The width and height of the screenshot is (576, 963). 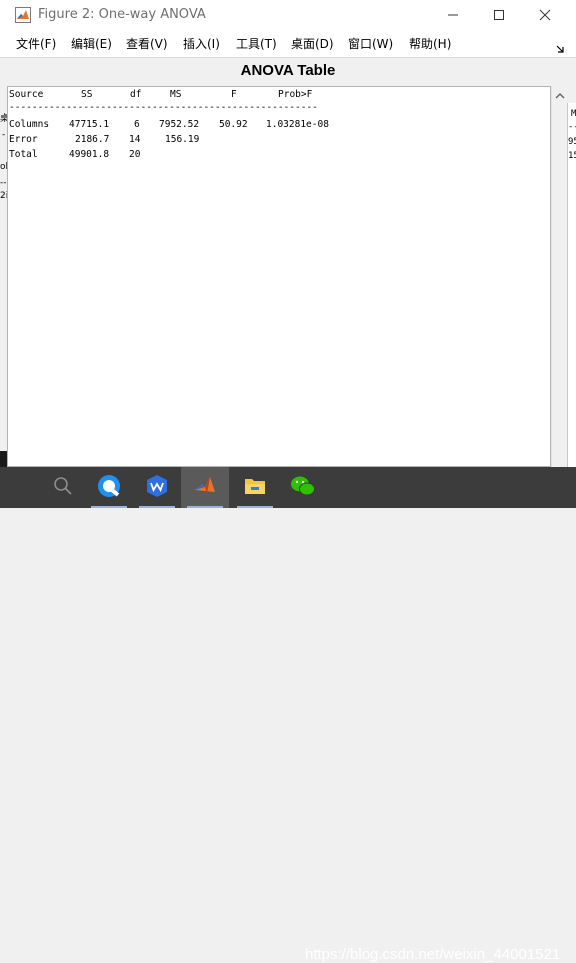 What do you see at coordinates (3, 459) in the screenshot?
I see `taskbar-edge` at bounding box center [3, 459].